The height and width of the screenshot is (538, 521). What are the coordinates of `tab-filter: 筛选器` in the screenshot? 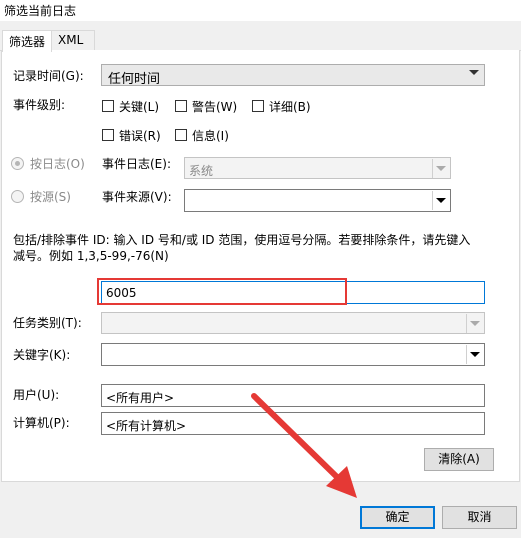 It's located at (27, 41).